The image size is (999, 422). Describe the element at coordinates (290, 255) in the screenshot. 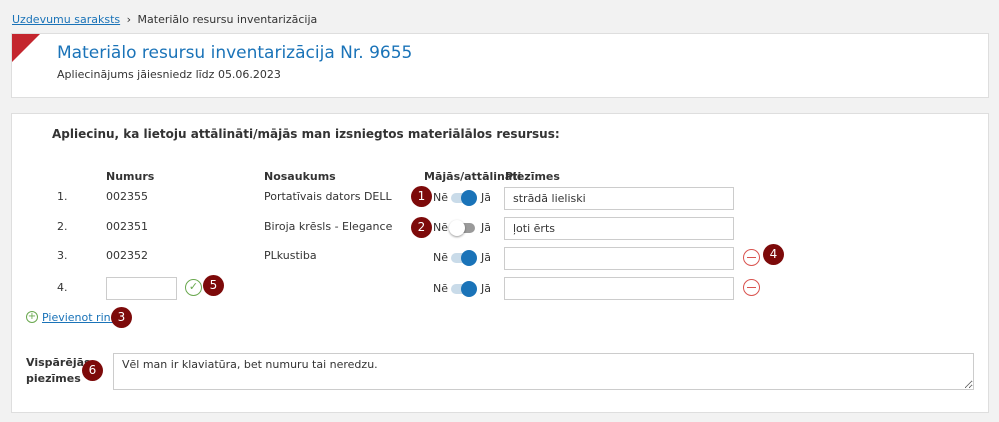

I see `row-name: PLkustiba` at that location.